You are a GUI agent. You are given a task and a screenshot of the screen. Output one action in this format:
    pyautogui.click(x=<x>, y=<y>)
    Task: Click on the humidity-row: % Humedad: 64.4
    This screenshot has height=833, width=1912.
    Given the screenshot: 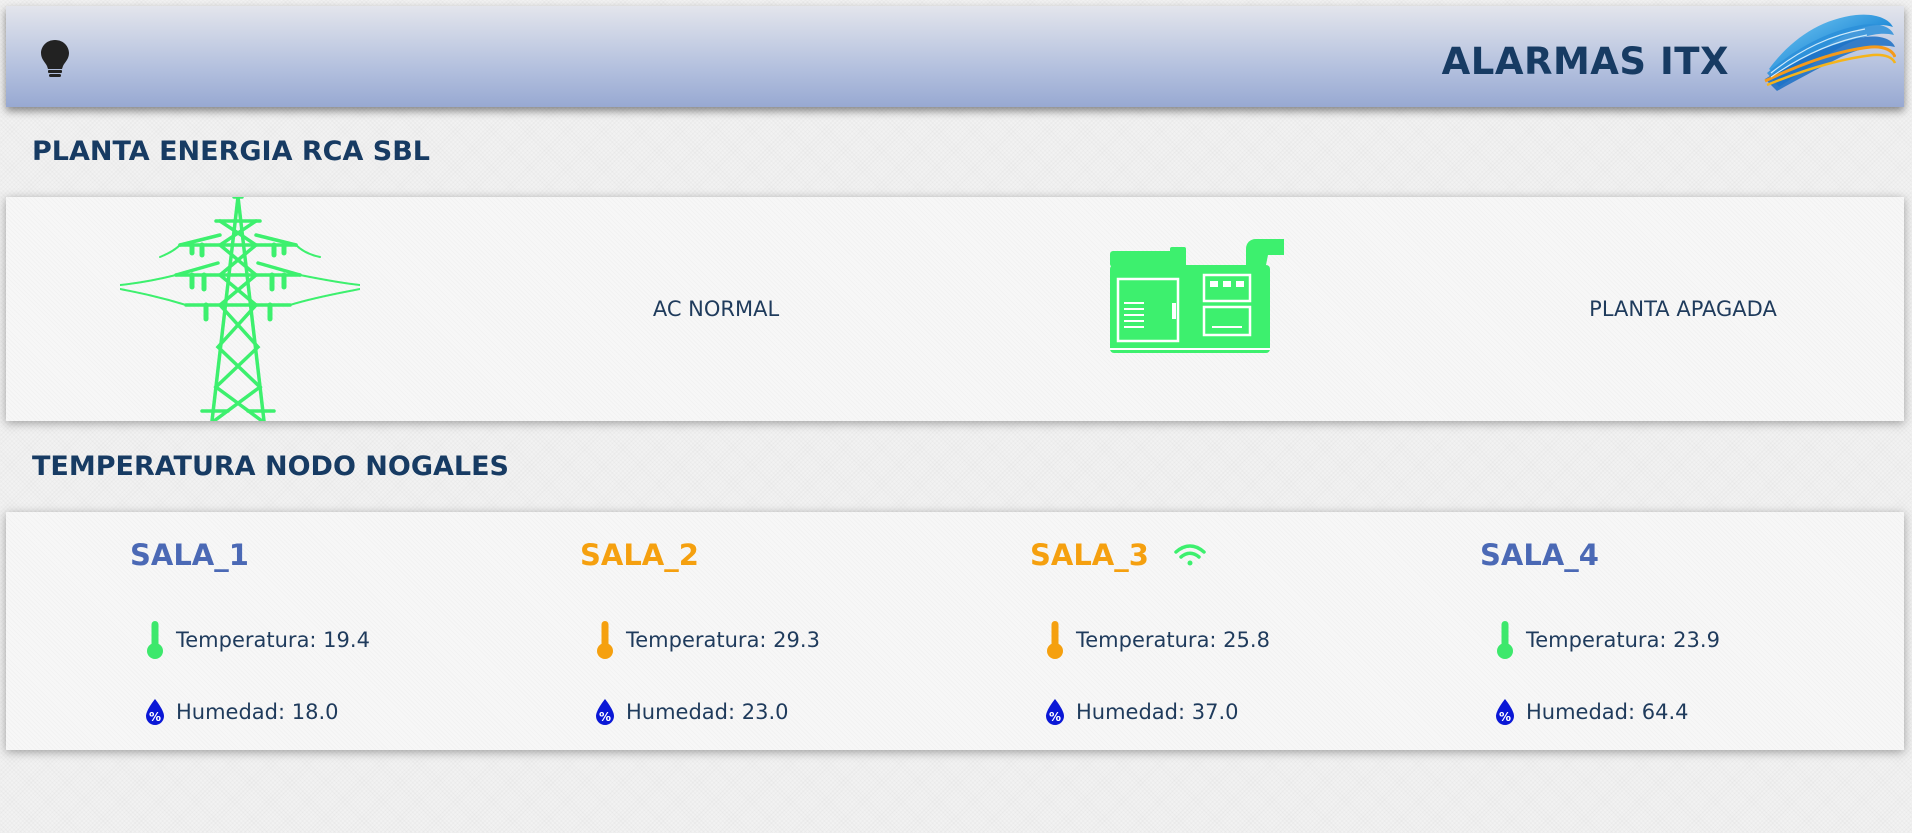 What is the action you would take?
    pyautogui.click(x=1590, y=712)
    